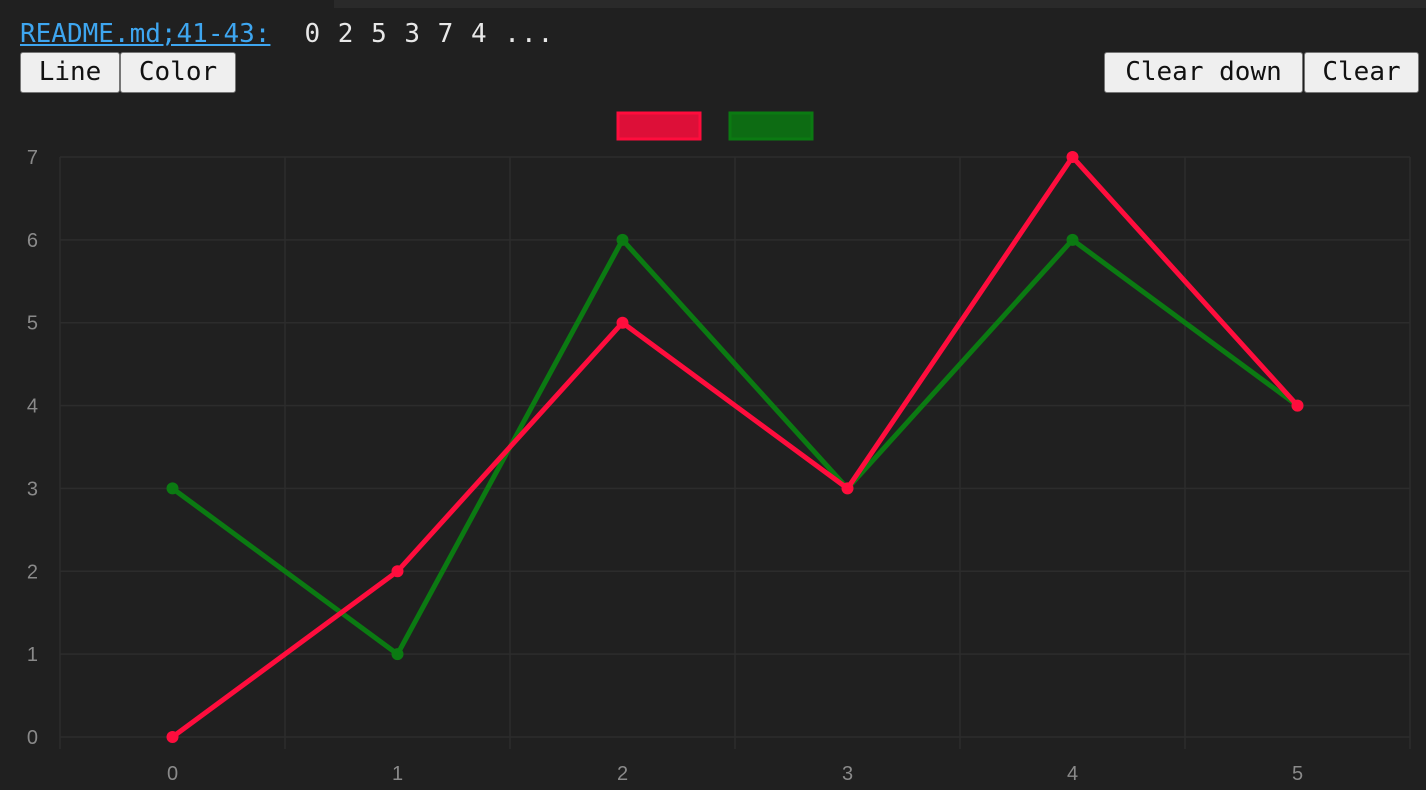 Image resolution: width=1426 pixels, height=790 pixels. What do you see at coordinates (397, 774) in the screenshot?
I see `x-tick-label: 1` at bounding box center [397, 774].